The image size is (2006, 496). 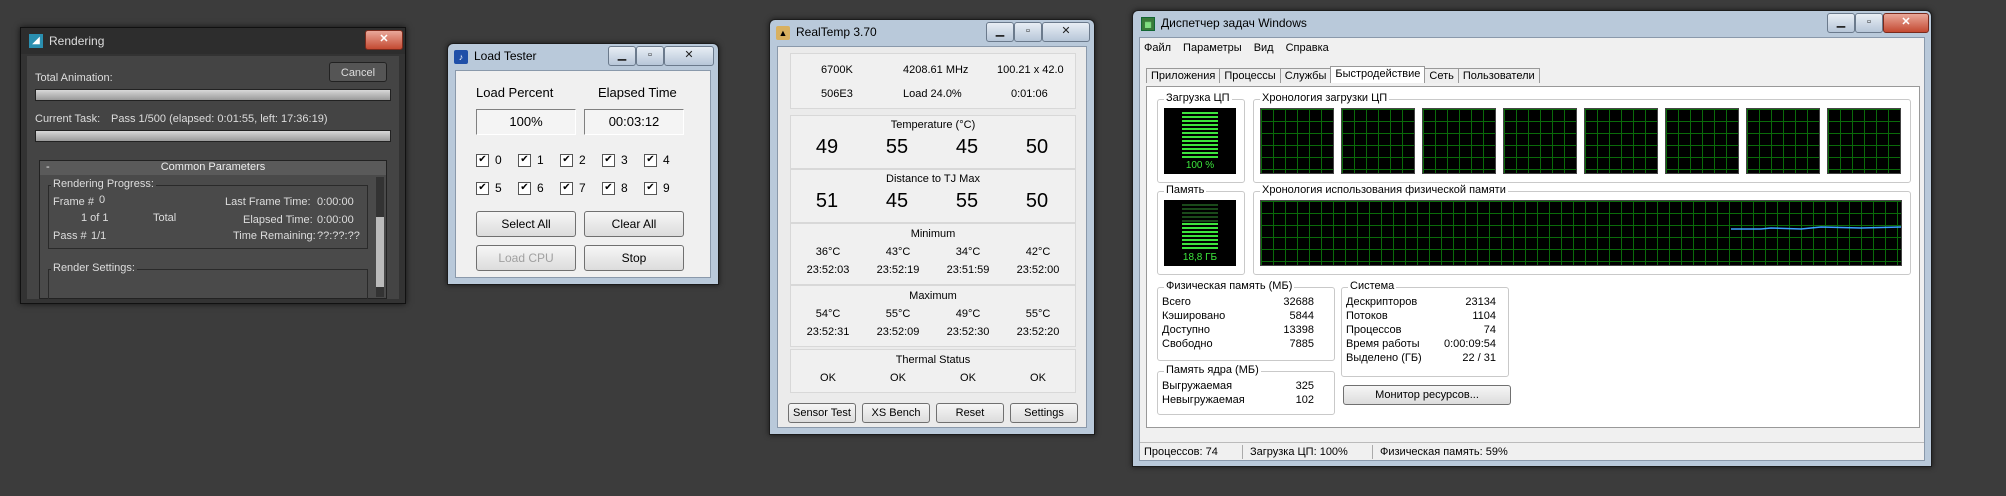 What do you see at coordinates (1238, 316) in the screenshot?
I see `phys-row: Кэшировано 5844` at bounding box center [1238, 316].